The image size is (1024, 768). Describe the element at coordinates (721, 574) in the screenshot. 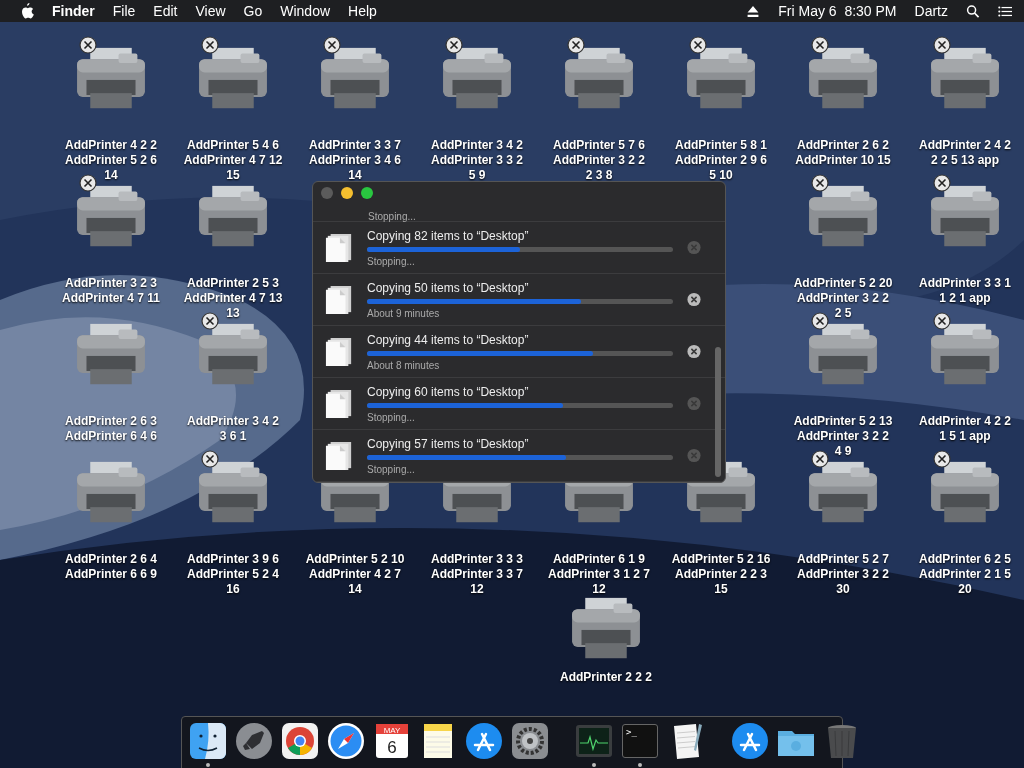

I see `icon-label: AddPrinter 2 2 3` at that location.